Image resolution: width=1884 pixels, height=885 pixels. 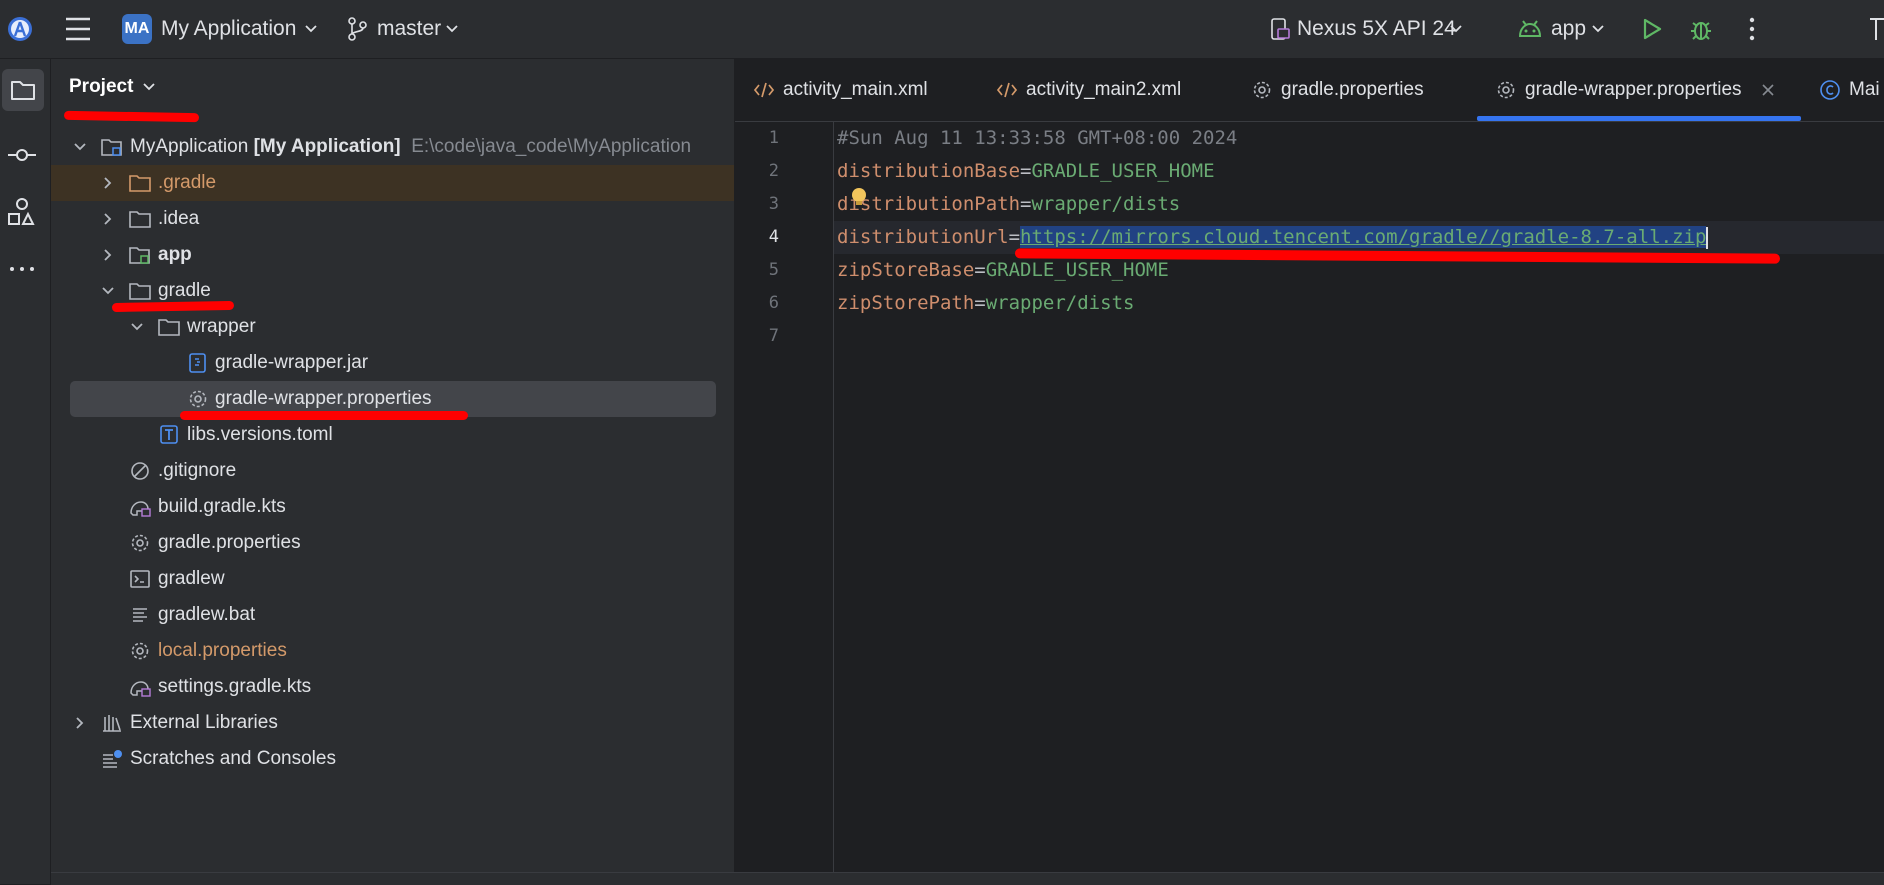 I want to click on tab-main: Mai, so click(x=1849, y=90).